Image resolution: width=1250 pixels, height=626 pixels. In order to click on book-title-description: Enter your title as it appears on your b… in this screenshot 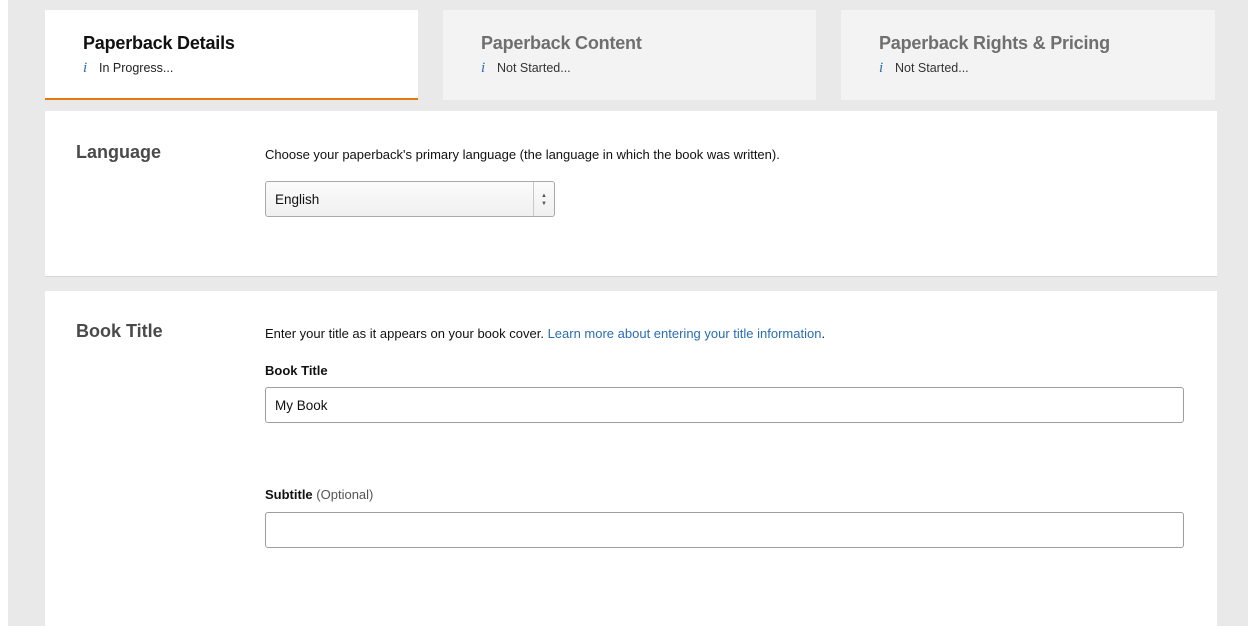, I will do `click(545, 333)`.